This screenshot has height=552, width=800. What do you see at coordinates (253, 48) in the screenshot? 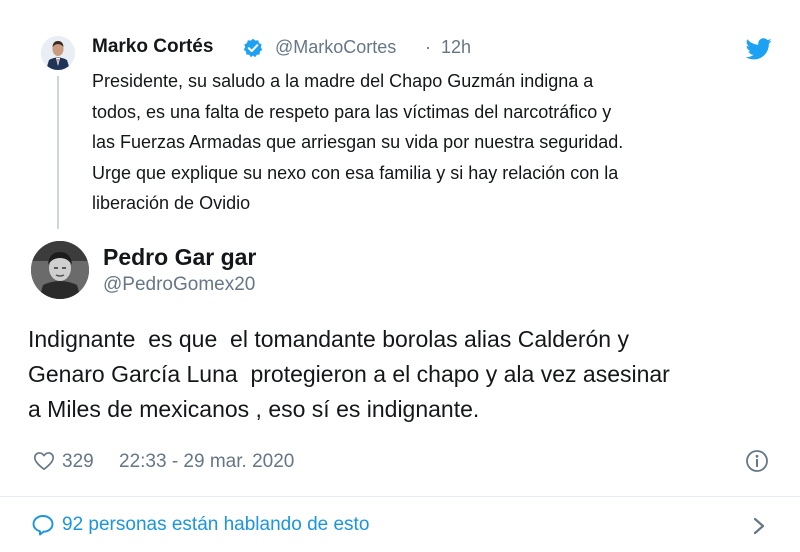
I see `verified-badge-icon` at bounding box center [253, 48].